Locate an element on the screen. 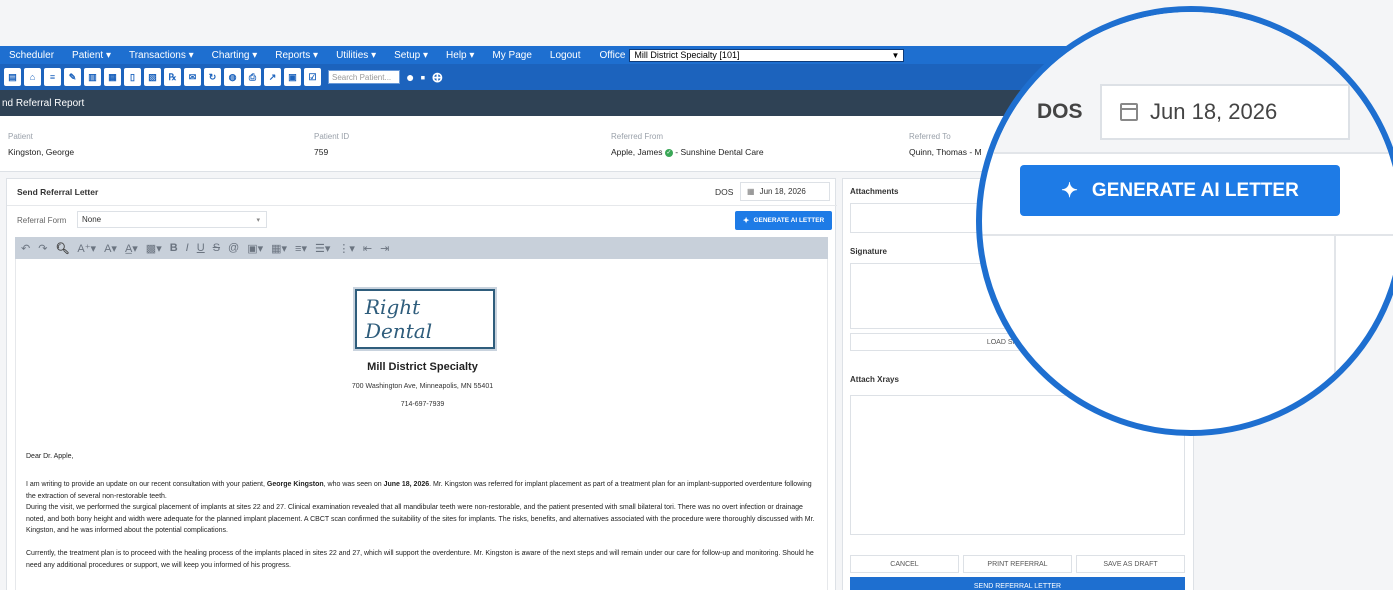 This screenshot has height=590, width=1393. menu-patient: Patient ▾ is located at coordinates (91, 55).